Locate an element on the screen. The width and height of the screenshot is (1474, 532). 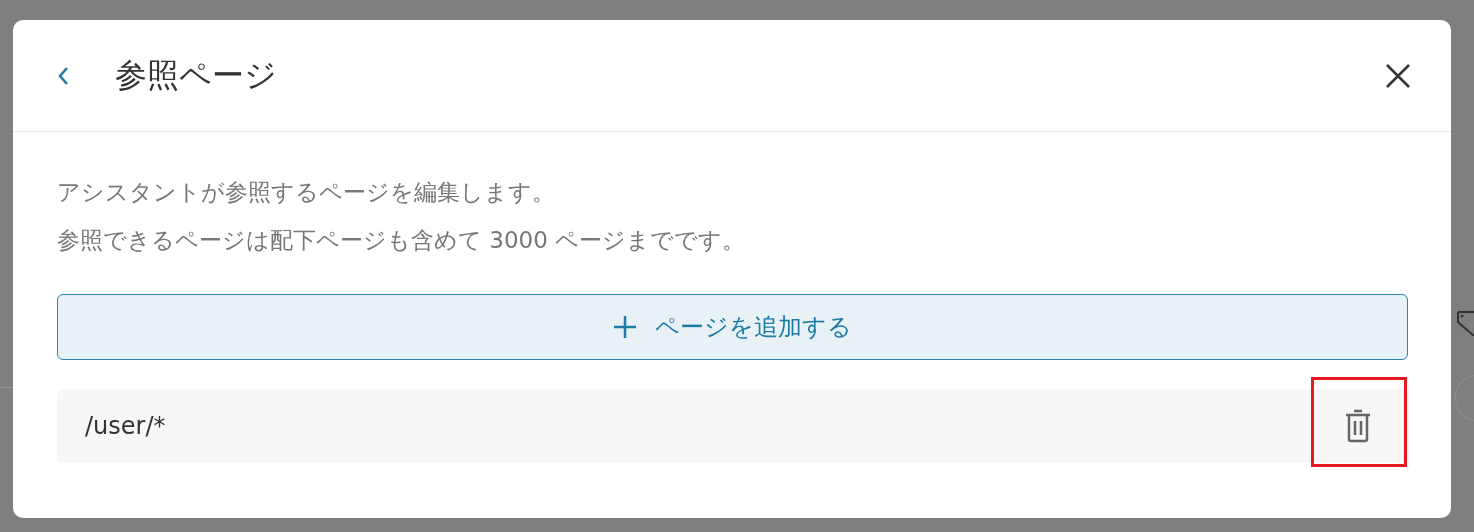
plus-icon is located at coordinates (625, 327).